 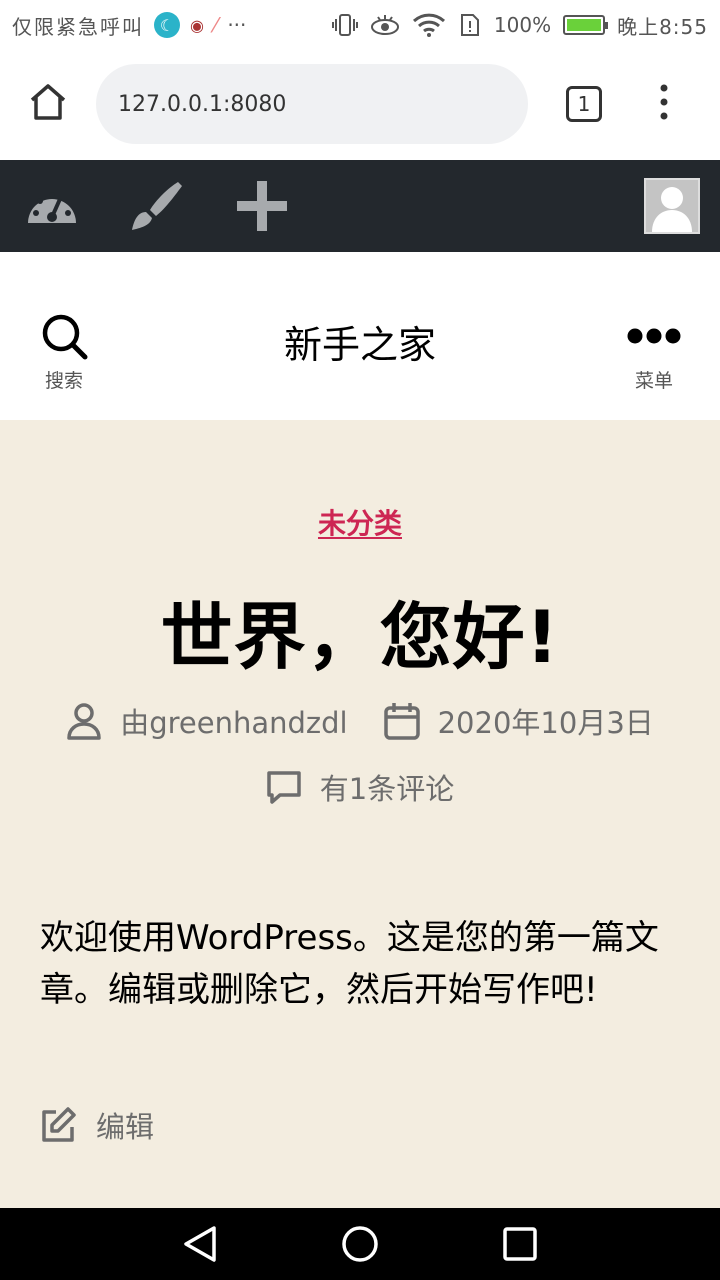 I want to click on post-title: 世界，您好!, so click(x=360, y=637).